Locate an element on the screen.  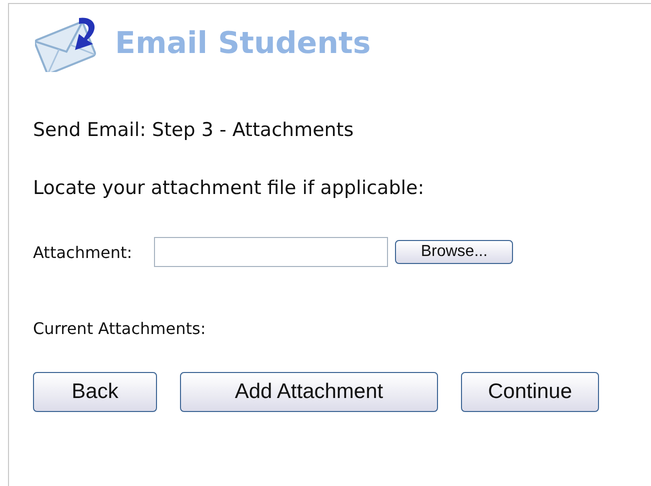
attachment-label: Attachment: is located at coordinates (82, 252).